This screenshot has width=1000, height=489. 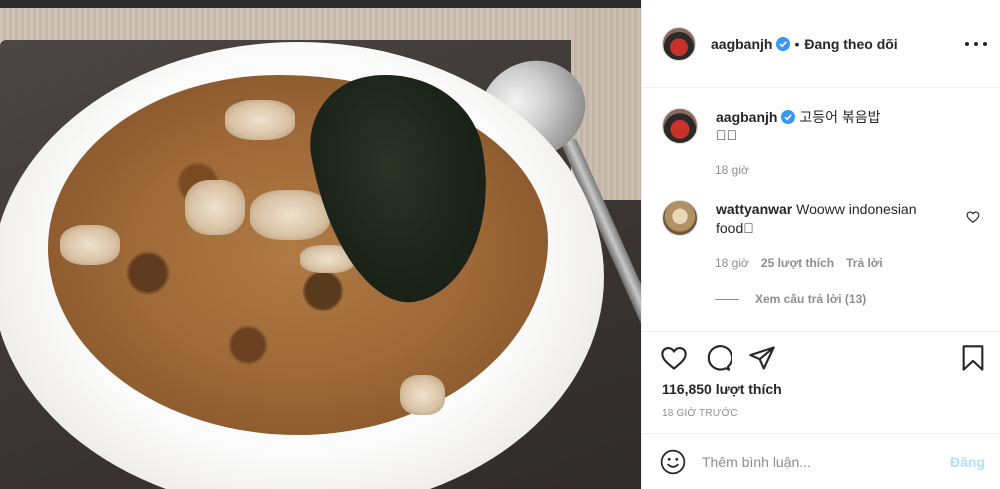 I want to click on post-header: aagbanjh • Đang theo dõi, so click(x=821, y=44).